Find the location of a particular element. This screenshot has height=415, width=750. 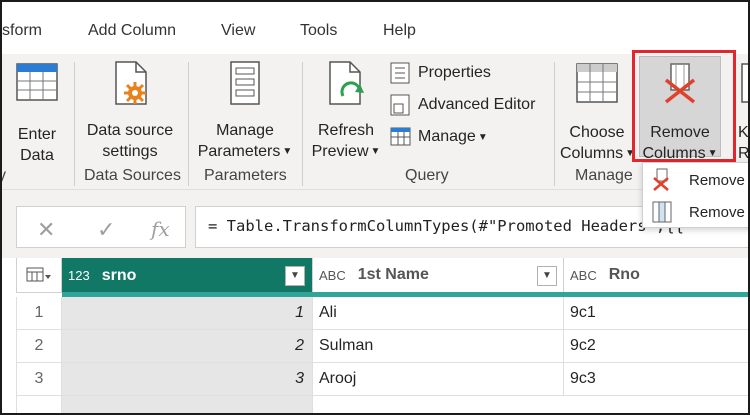

formula-controls: ✕ ✓ fx is located at coordinates (101, 227).